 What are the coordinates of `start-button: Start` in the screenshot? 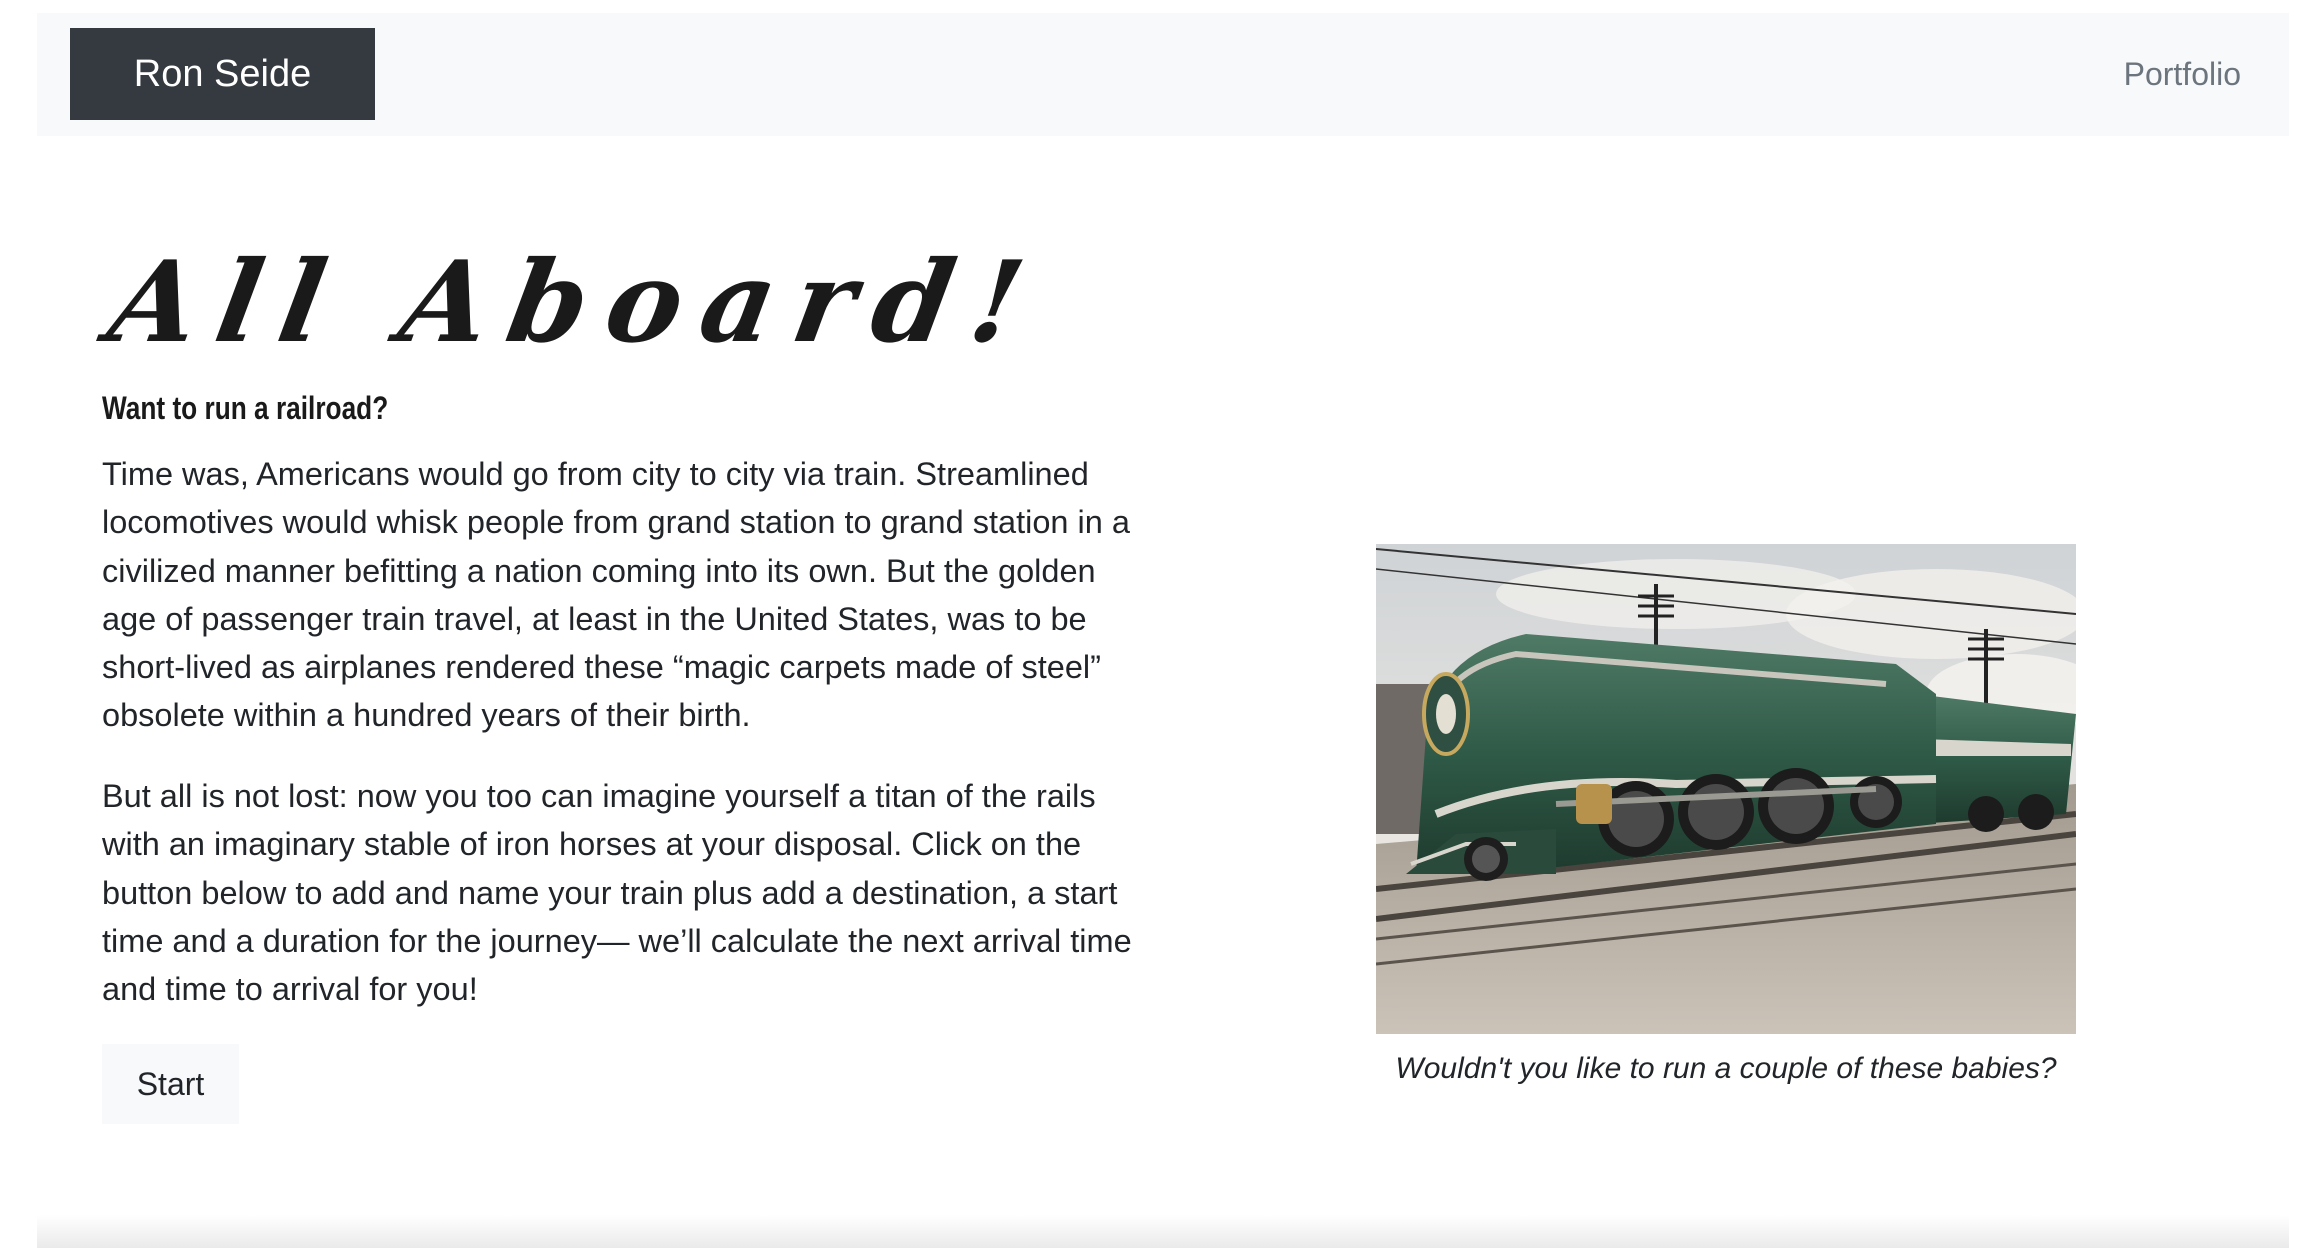 It's located at (170, 1084).